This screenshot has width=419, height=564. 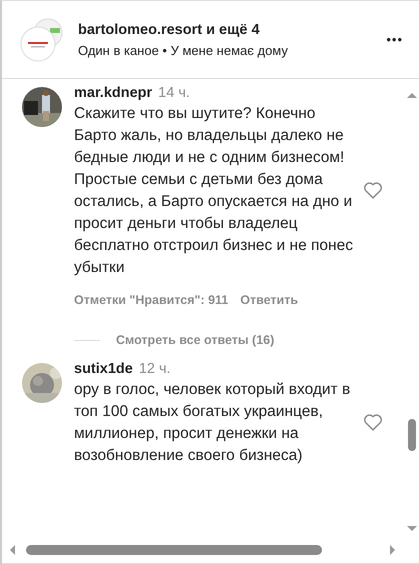 What do you see at coordinates (113, 93) in the screenshot?
I see `username: mar.kdnepr` at bounding box center [113, 93].